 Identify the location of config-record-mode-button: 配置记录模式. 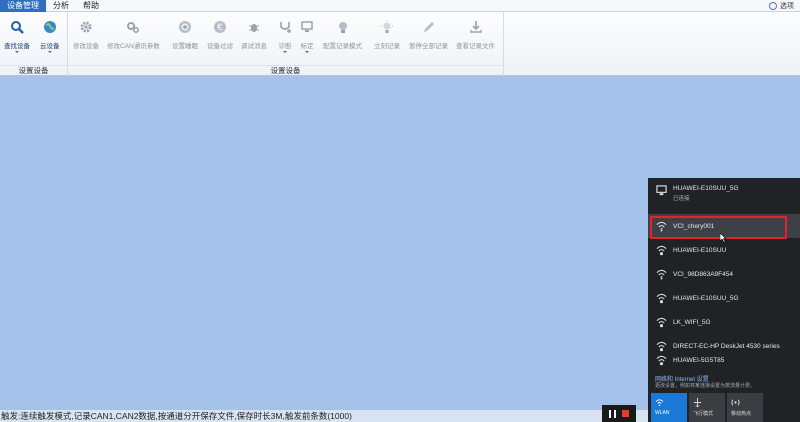
(342, 35).